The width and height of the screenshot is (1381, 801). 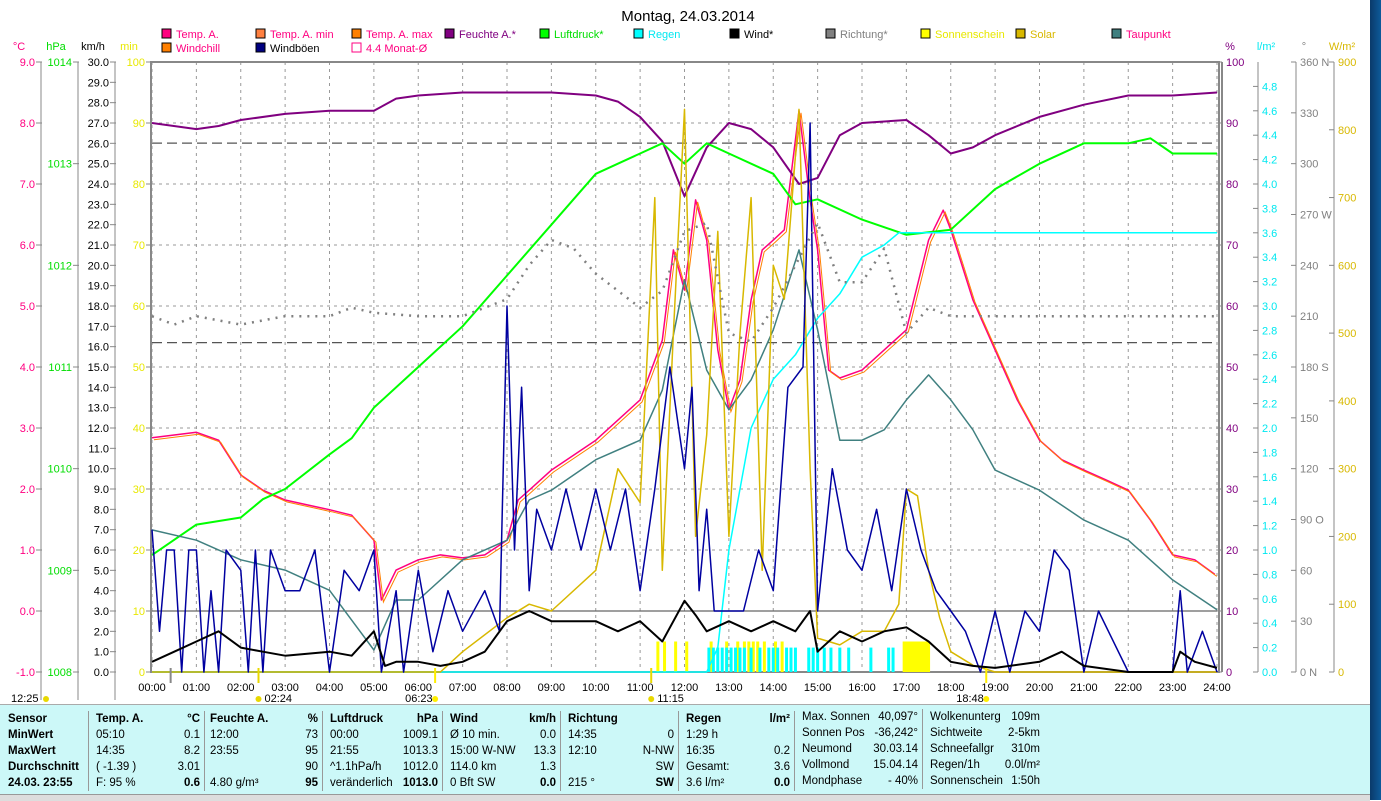 I want to click on rain-tick-label: 0.8, so click(x=1269, y=575).